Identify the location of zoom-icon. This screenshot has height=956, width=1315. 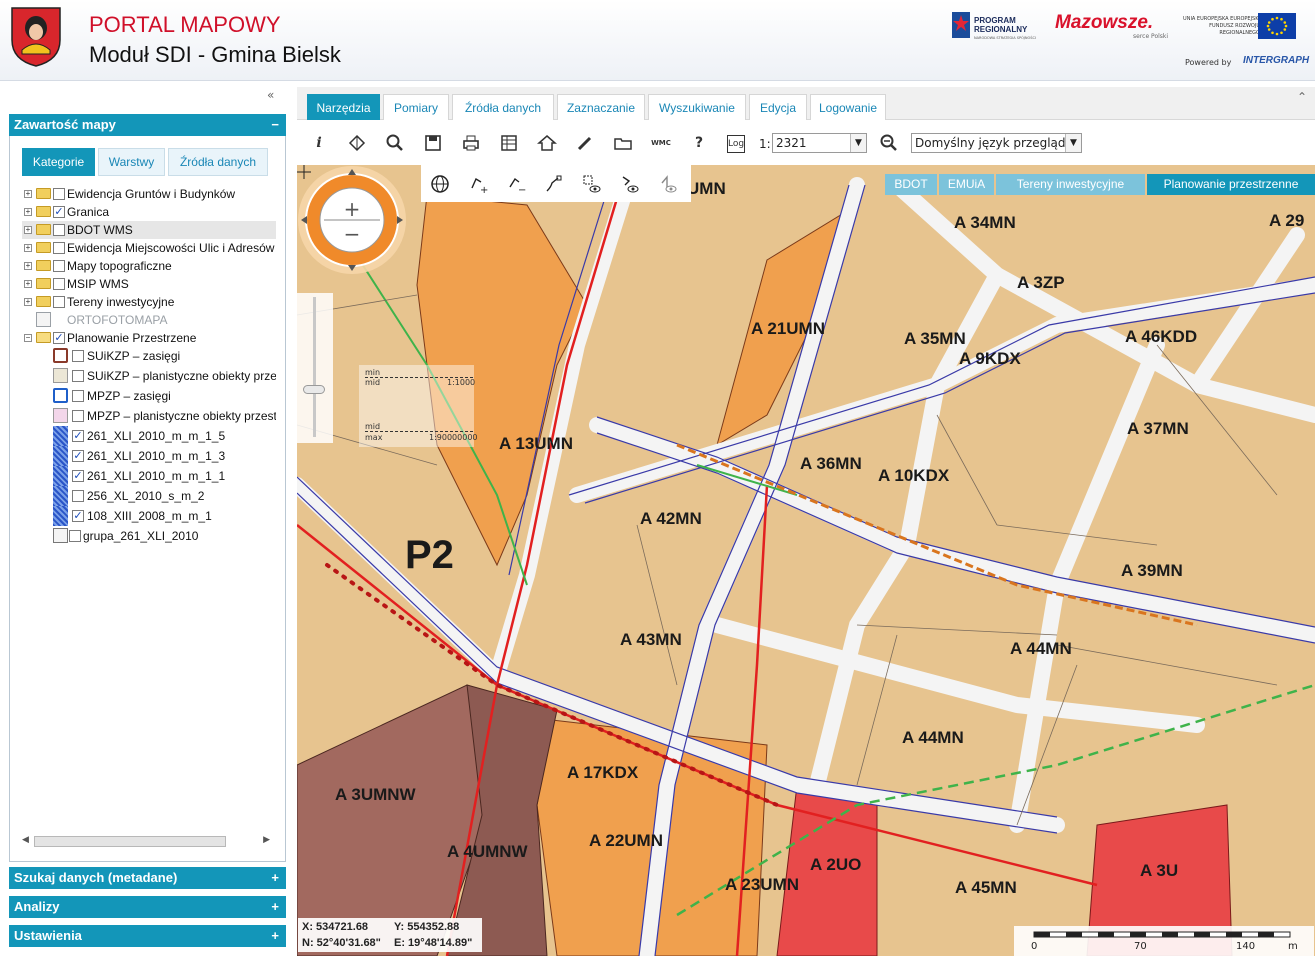
(395, 143).